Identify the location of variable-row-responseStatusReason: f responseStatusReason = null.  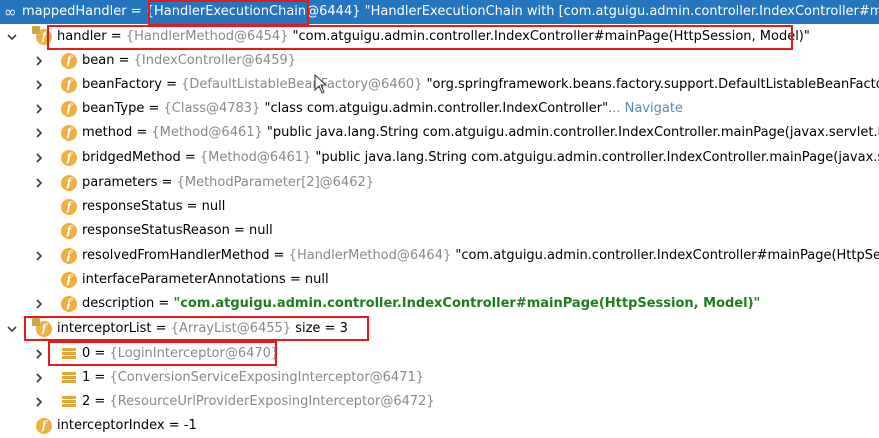
(439, 231).